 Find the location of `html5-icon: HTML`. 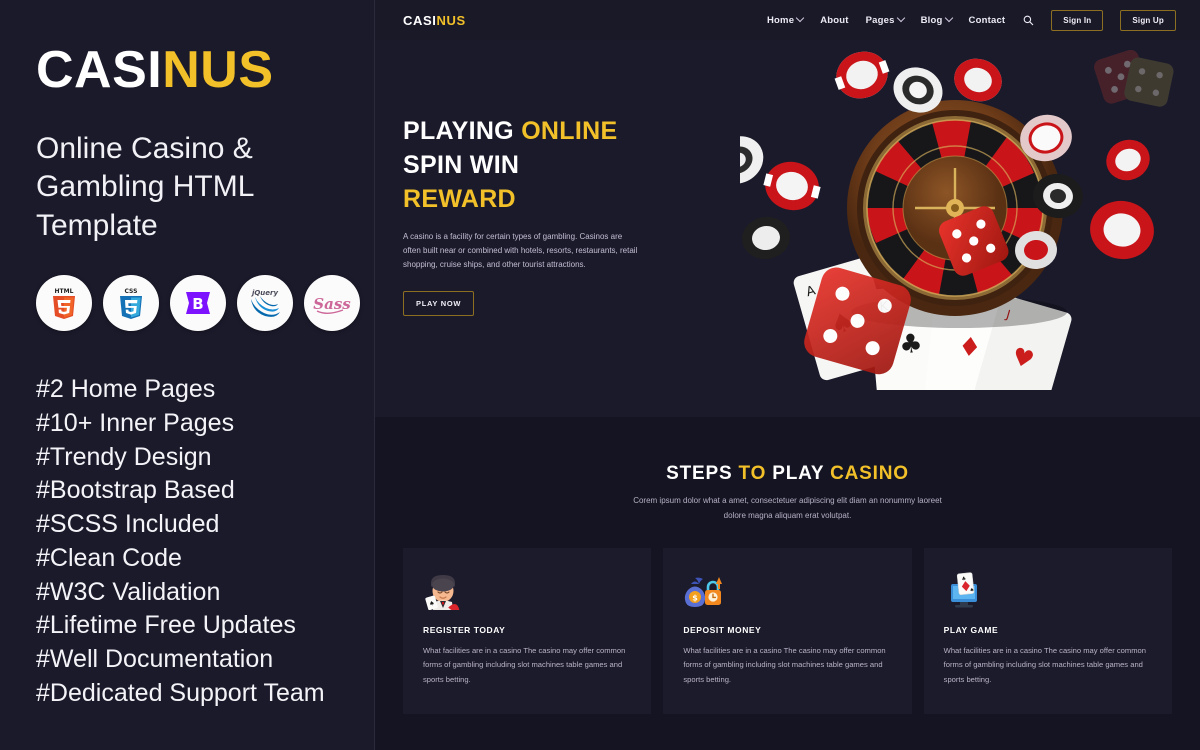

html5-icon: HTML is located at coordinates (64, 304).